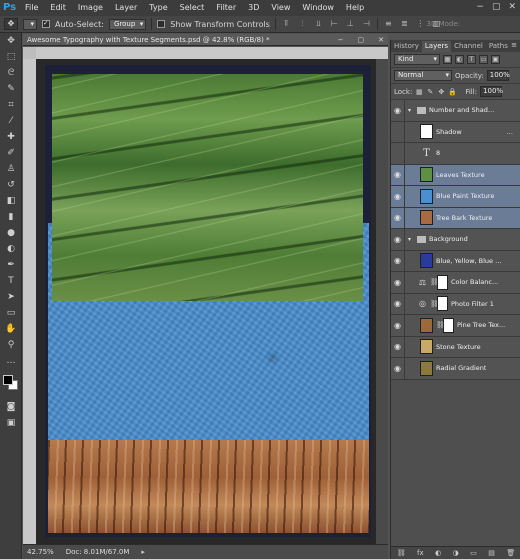 The height and width of the screenshot is (559, 520). What do you see at coordinates (388, 24) in the screenshot?
I see `distribute-icon: ≡` at bounding box center [388, 24].